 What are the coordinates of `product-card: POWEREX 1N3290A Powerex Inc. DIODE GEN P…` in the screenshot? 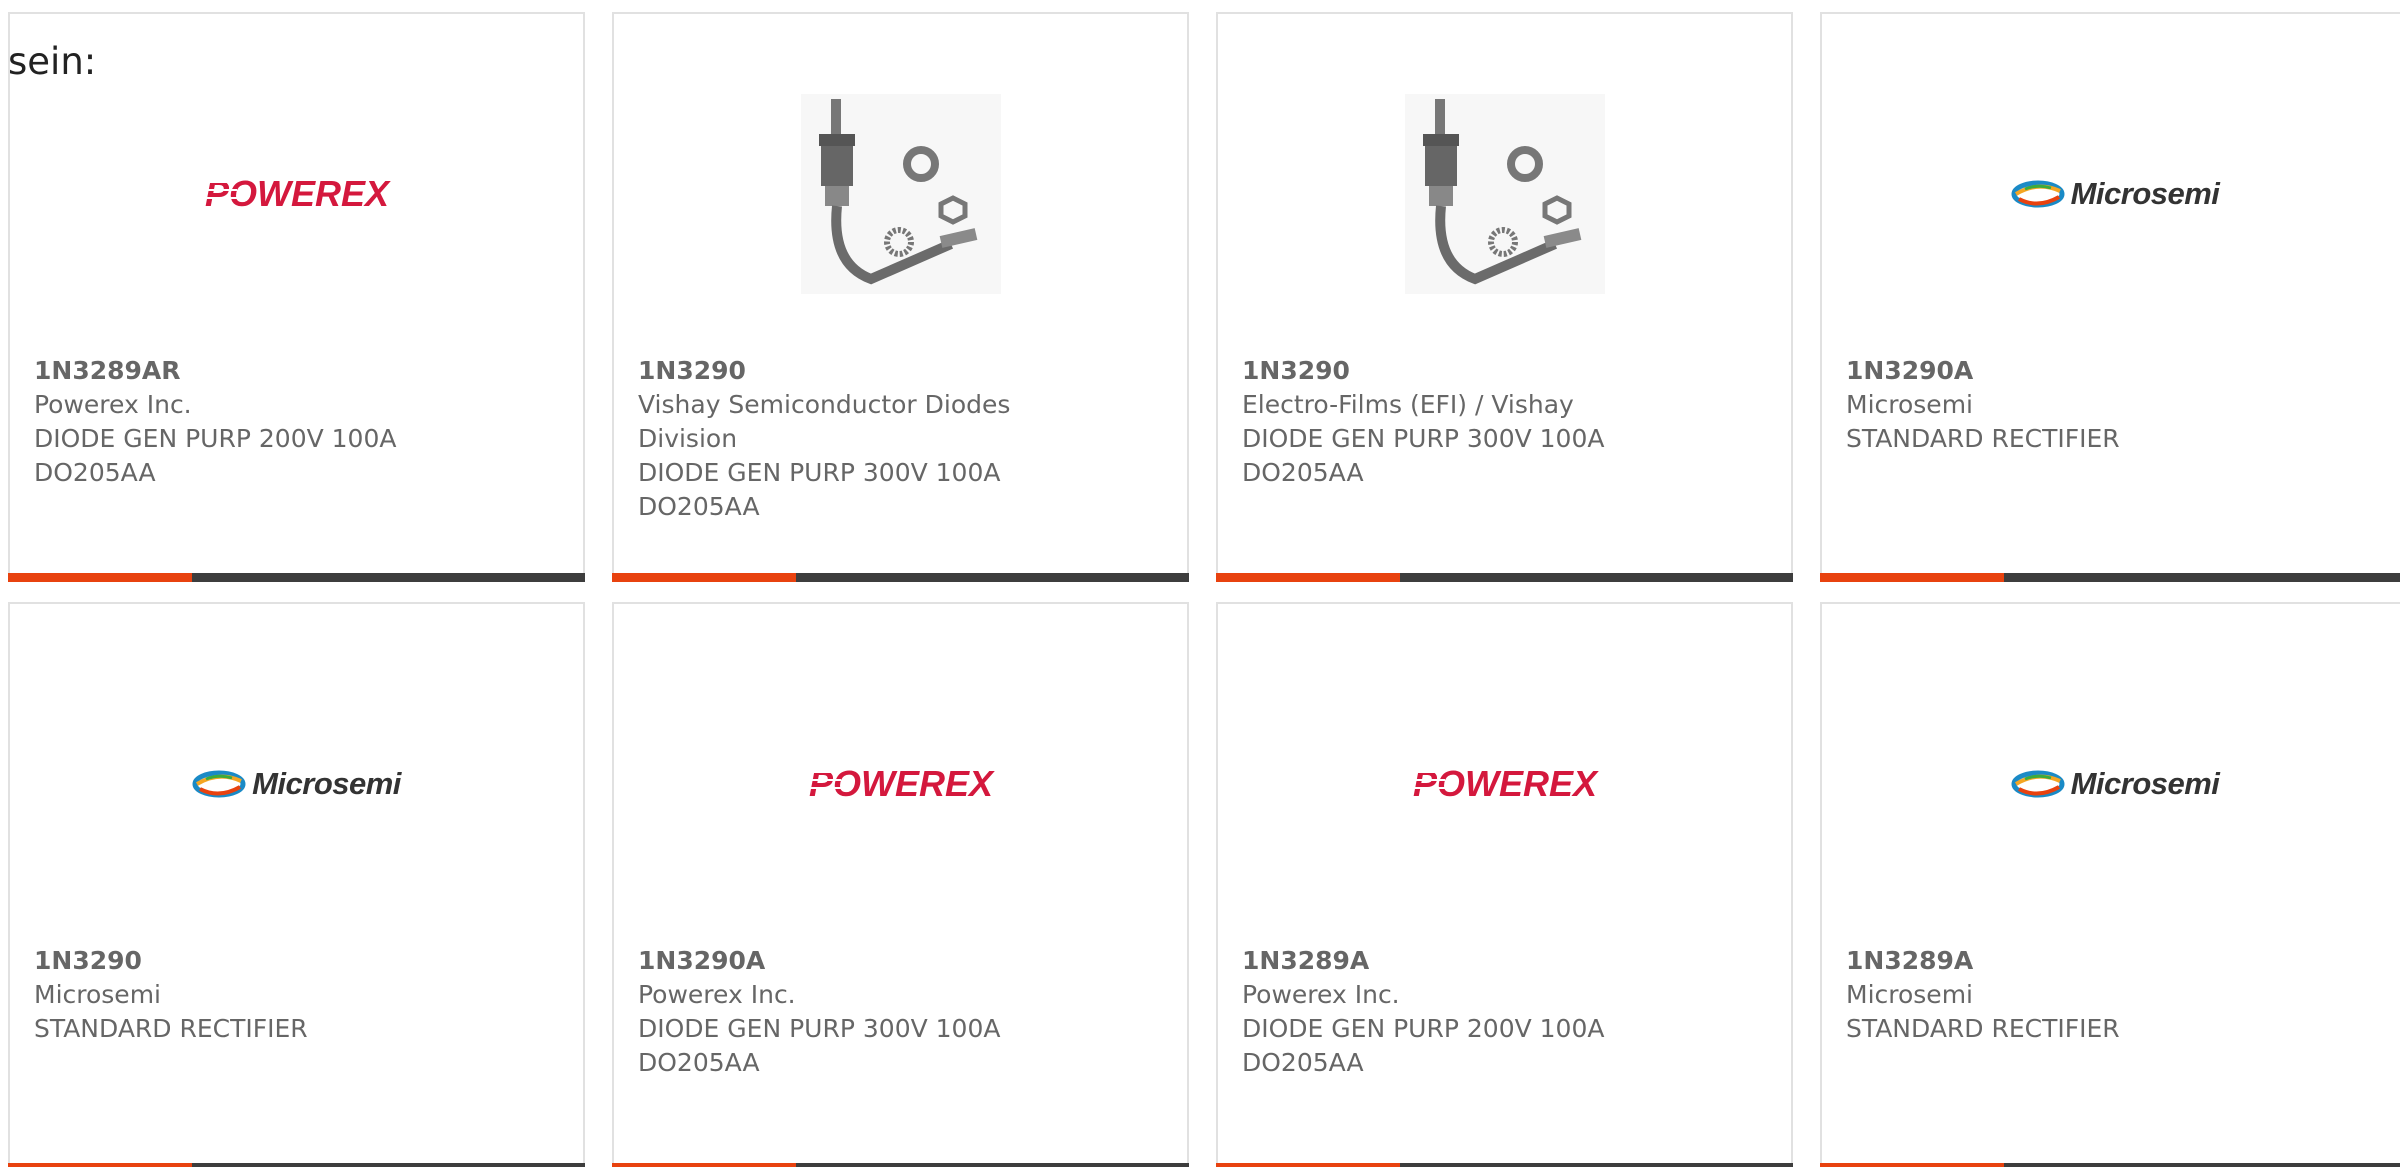 It's located at (900, 884).